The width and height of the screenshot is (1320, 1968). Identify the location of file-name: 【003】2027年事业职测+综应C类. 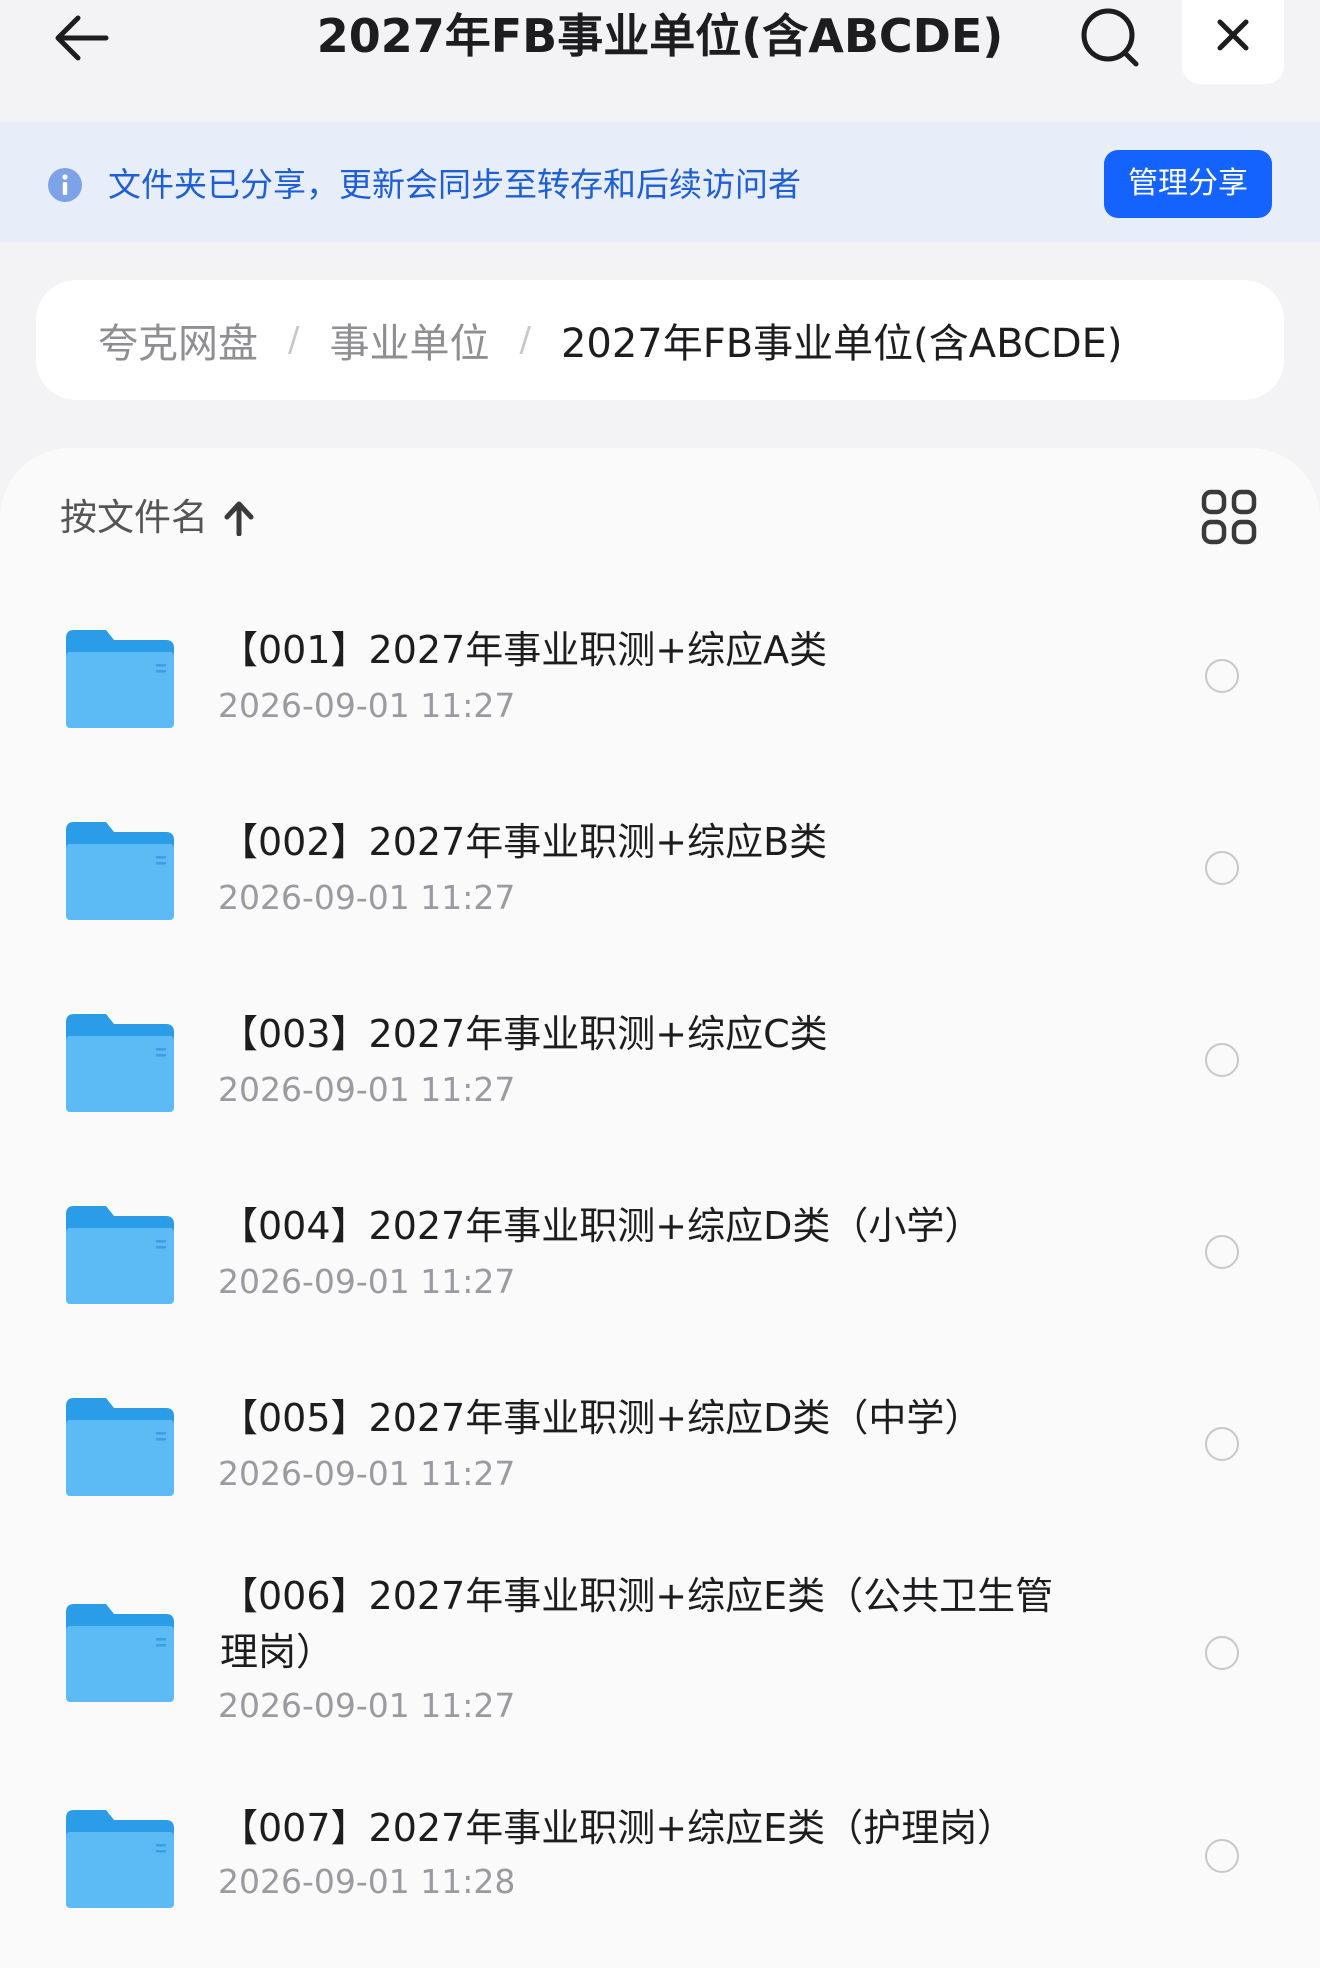
(524, 1034).